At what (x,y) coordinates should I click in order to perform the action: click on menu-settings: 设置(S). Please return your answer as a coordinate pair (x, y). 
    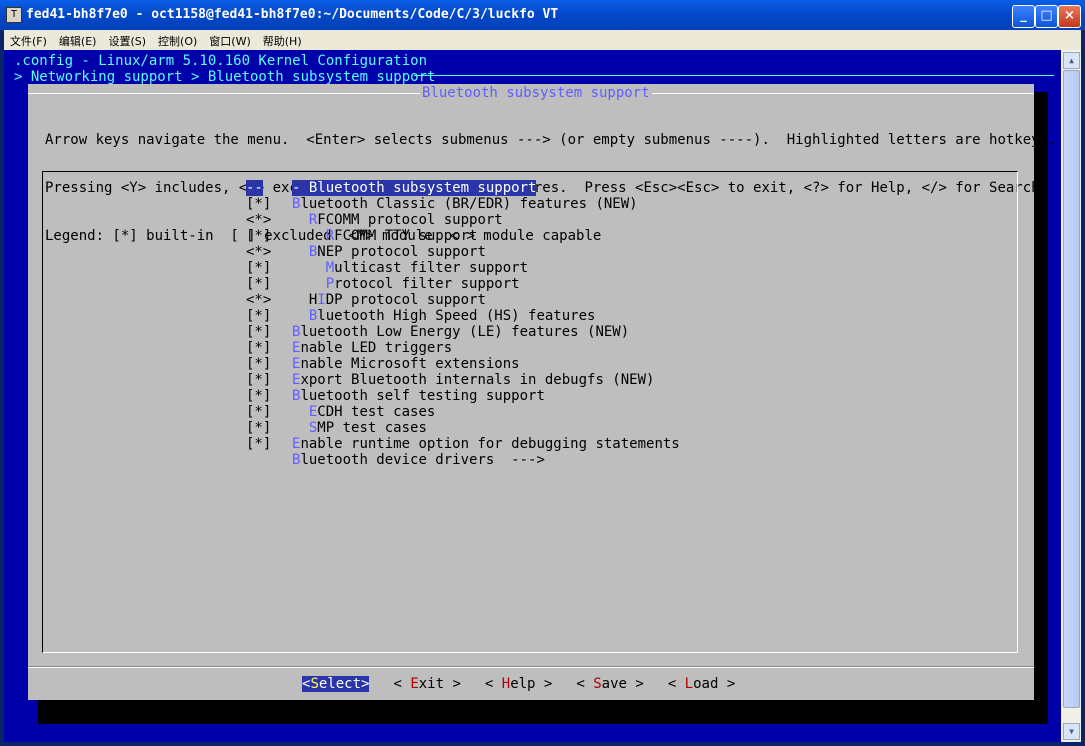
    Looking at the image, I should click on (127, 42).